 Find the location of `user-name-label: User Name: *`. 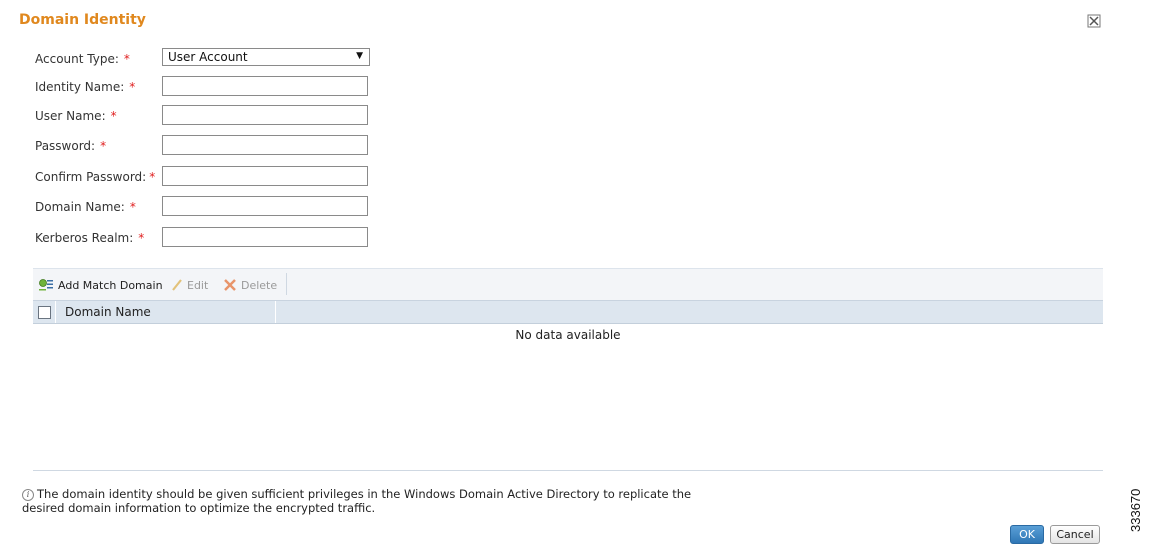

user-name-label: User Name: * is located at coordinates (76, 116).